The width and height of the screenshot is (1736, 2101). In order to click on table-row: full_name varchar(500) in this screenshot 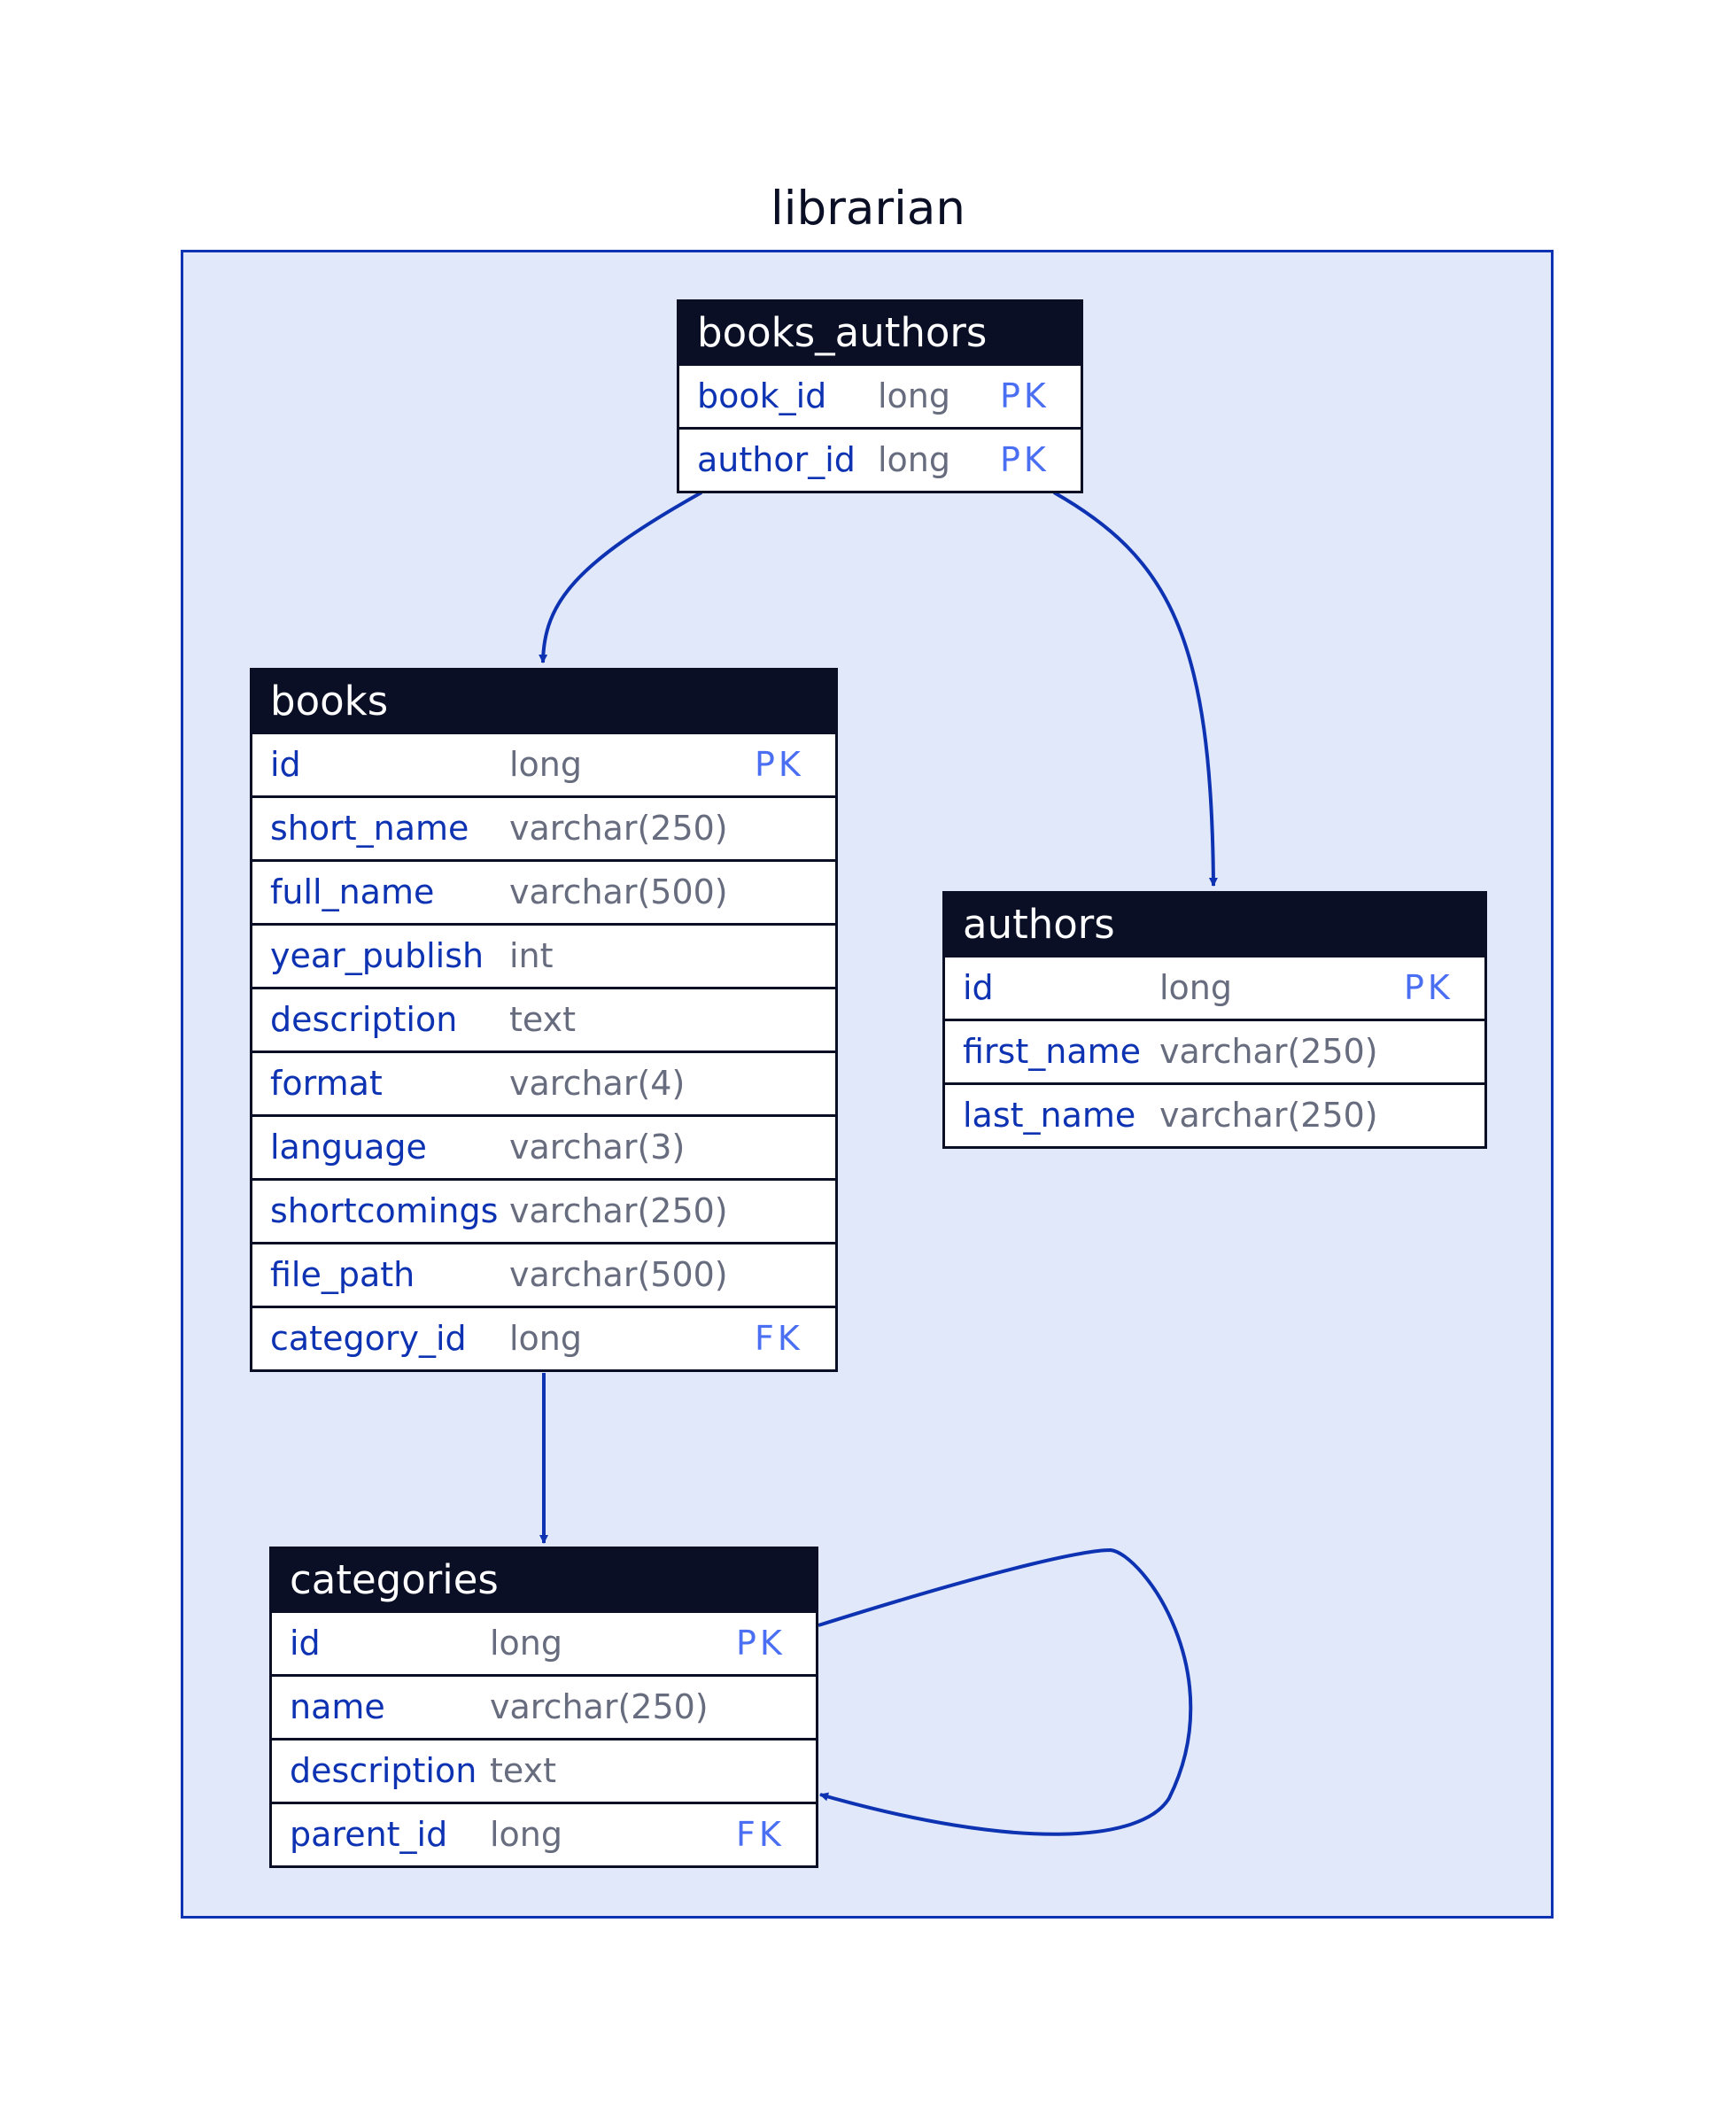, I will do `click(544, 891)`.